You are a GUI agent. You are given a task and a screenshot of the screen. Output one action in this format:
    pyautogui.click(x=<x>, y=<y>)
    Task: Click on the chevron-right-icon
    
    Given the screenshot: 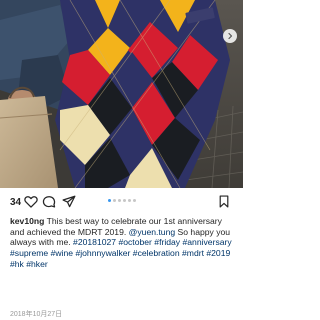 What is the action you would take?
    pyautogui.click(x=230, y=36)
    